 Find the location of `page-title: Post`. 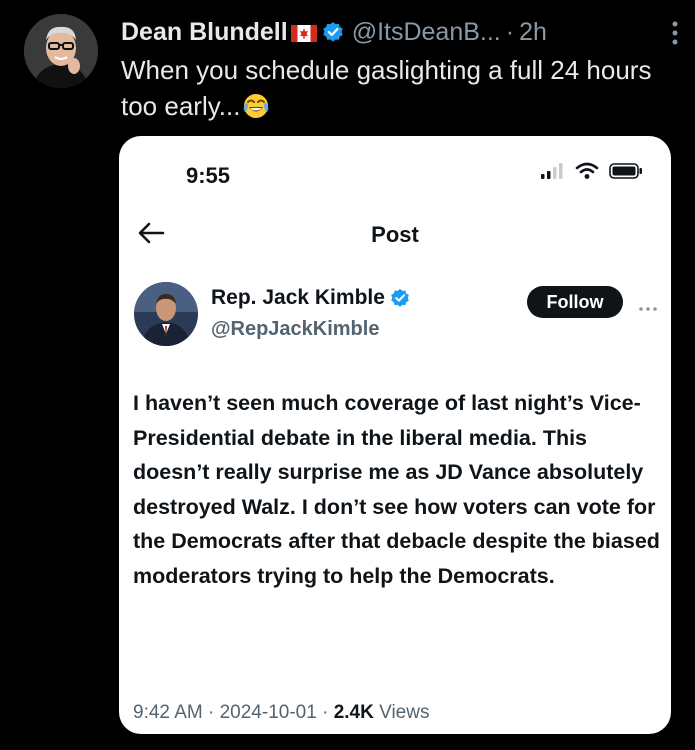

page-title: Post is located at coordinates (395, 234).